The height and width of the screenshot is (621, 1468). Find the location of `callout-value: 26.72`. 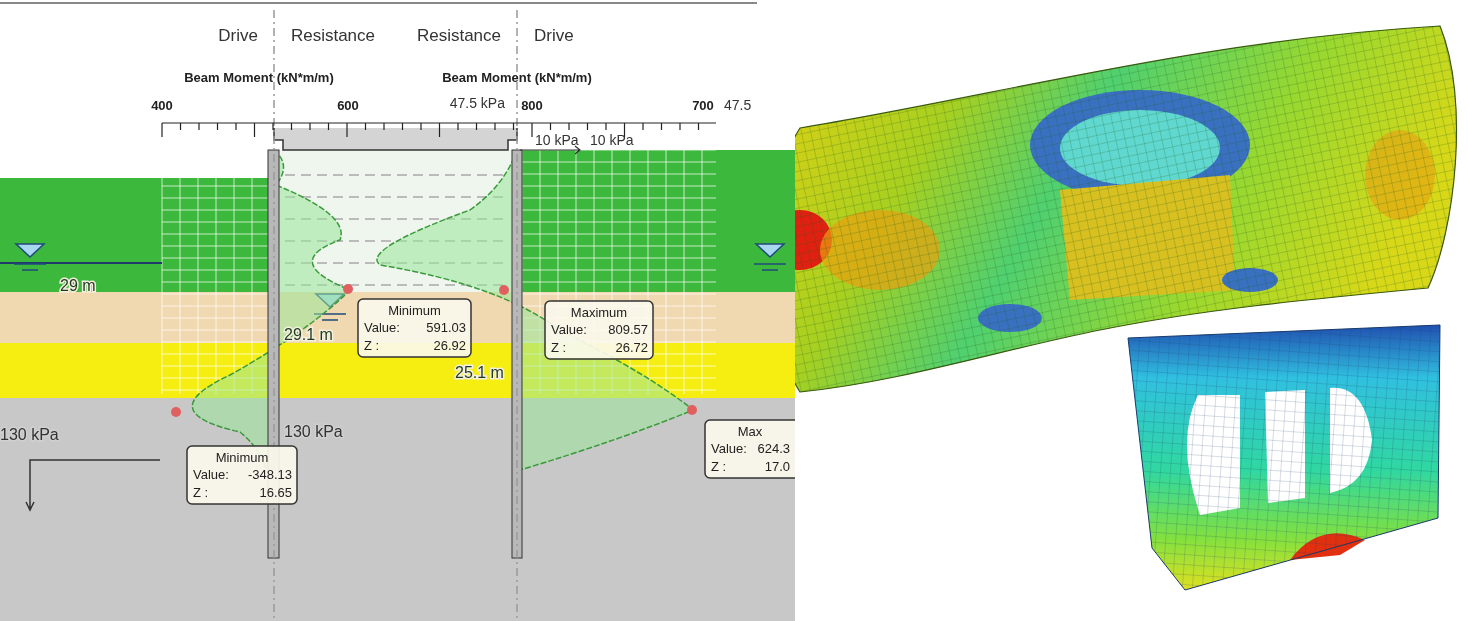

callout-value: 26.72 is located at coordinates (631, 347).